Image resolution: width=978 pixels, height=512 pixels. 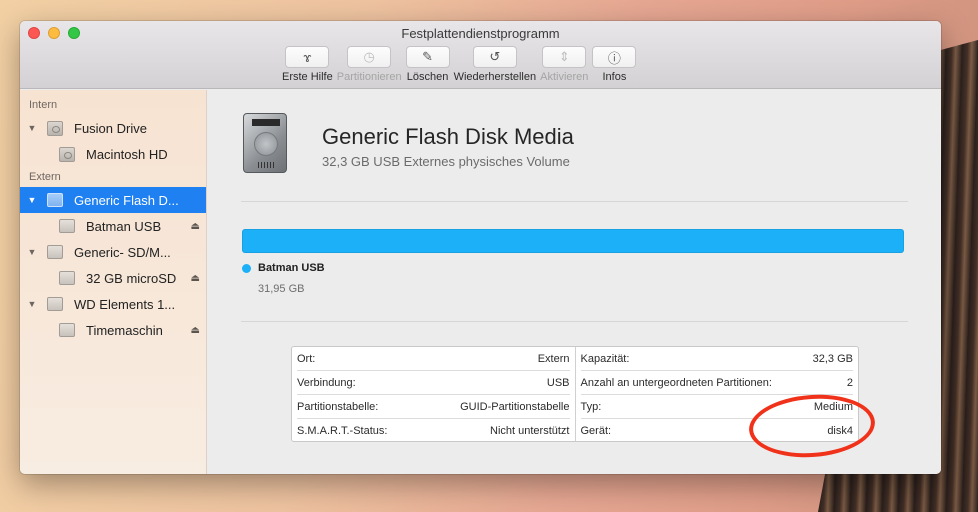 What do you see at coordinates (614, 57) in the screenshot?
I see `info-icon: ⓘ` at bounding box center [614, 57].